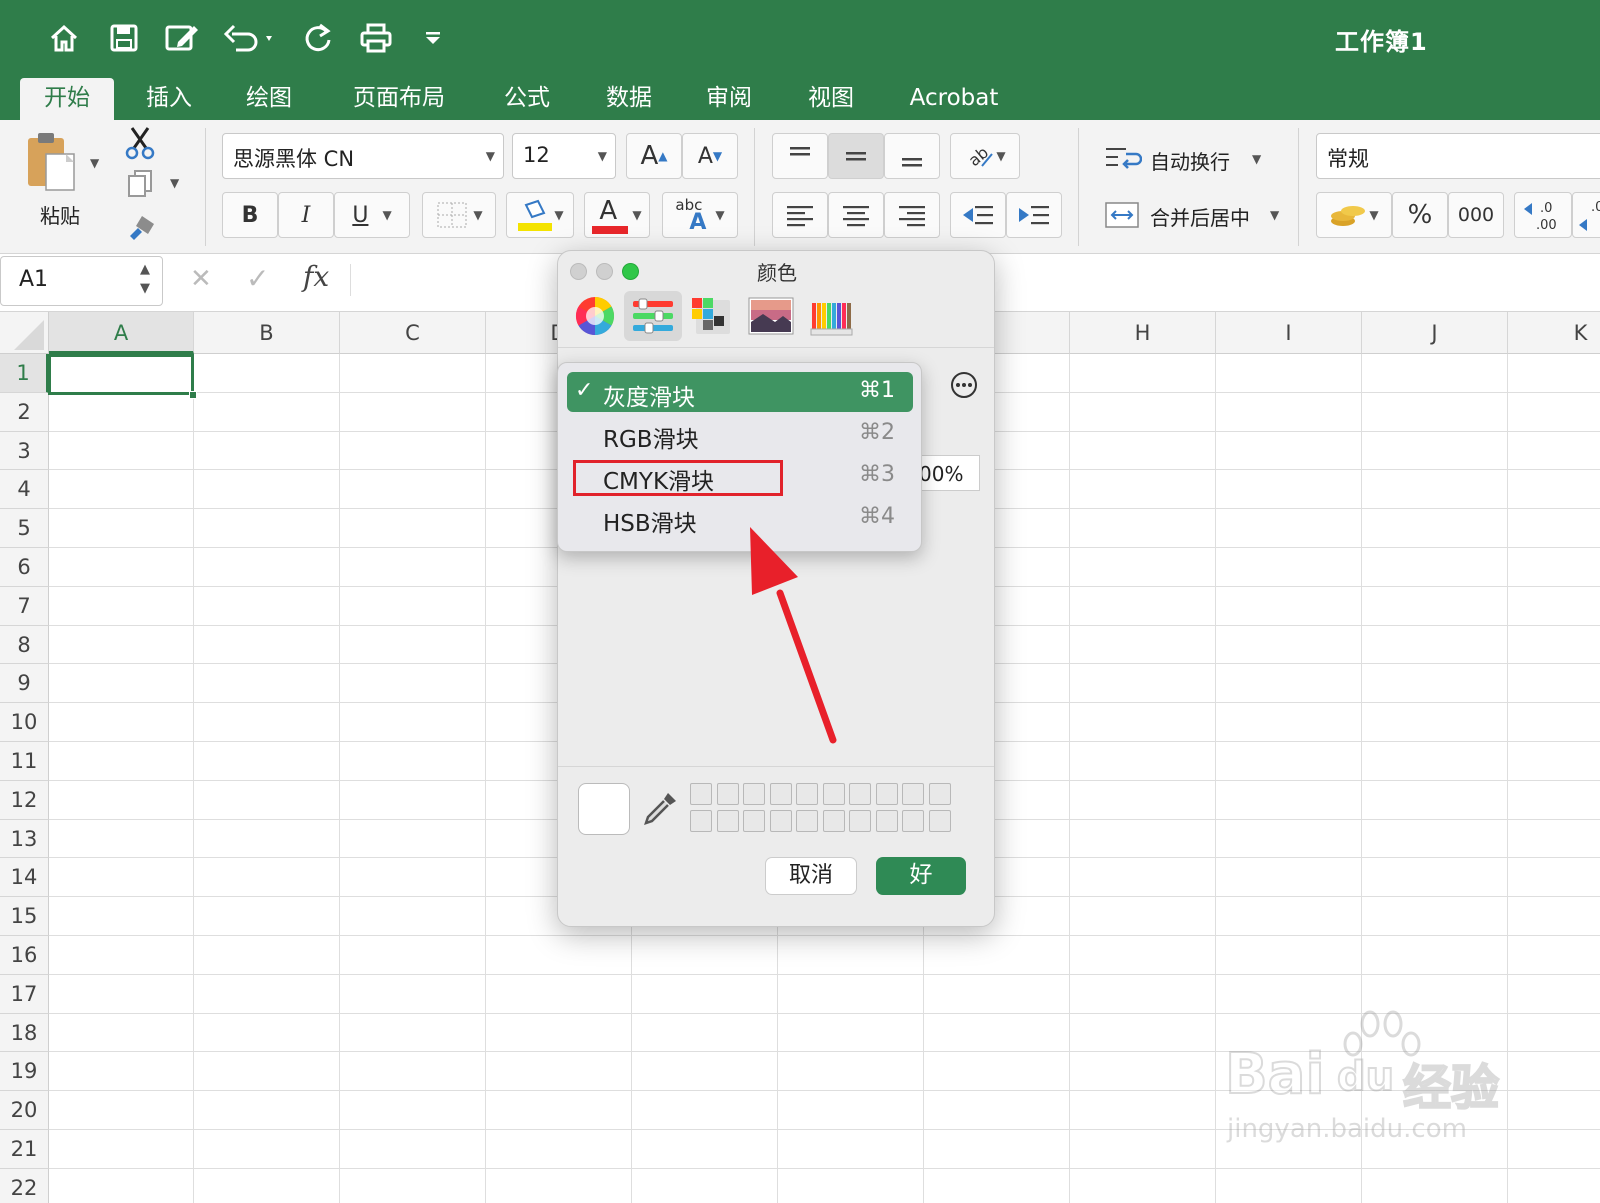 This screenshot has height=1203, width=1600. I want to click on fill-color-button: ▼, so click(540, 215).